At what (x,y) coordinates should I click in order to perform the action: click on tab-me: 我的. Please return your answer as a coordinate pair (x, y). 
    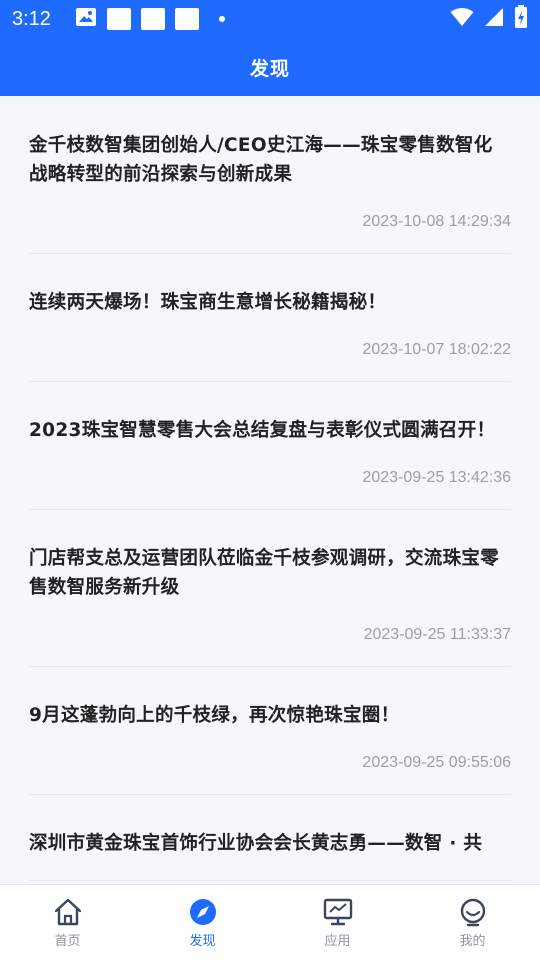
    Looking at the image, I should click on (472, 922).